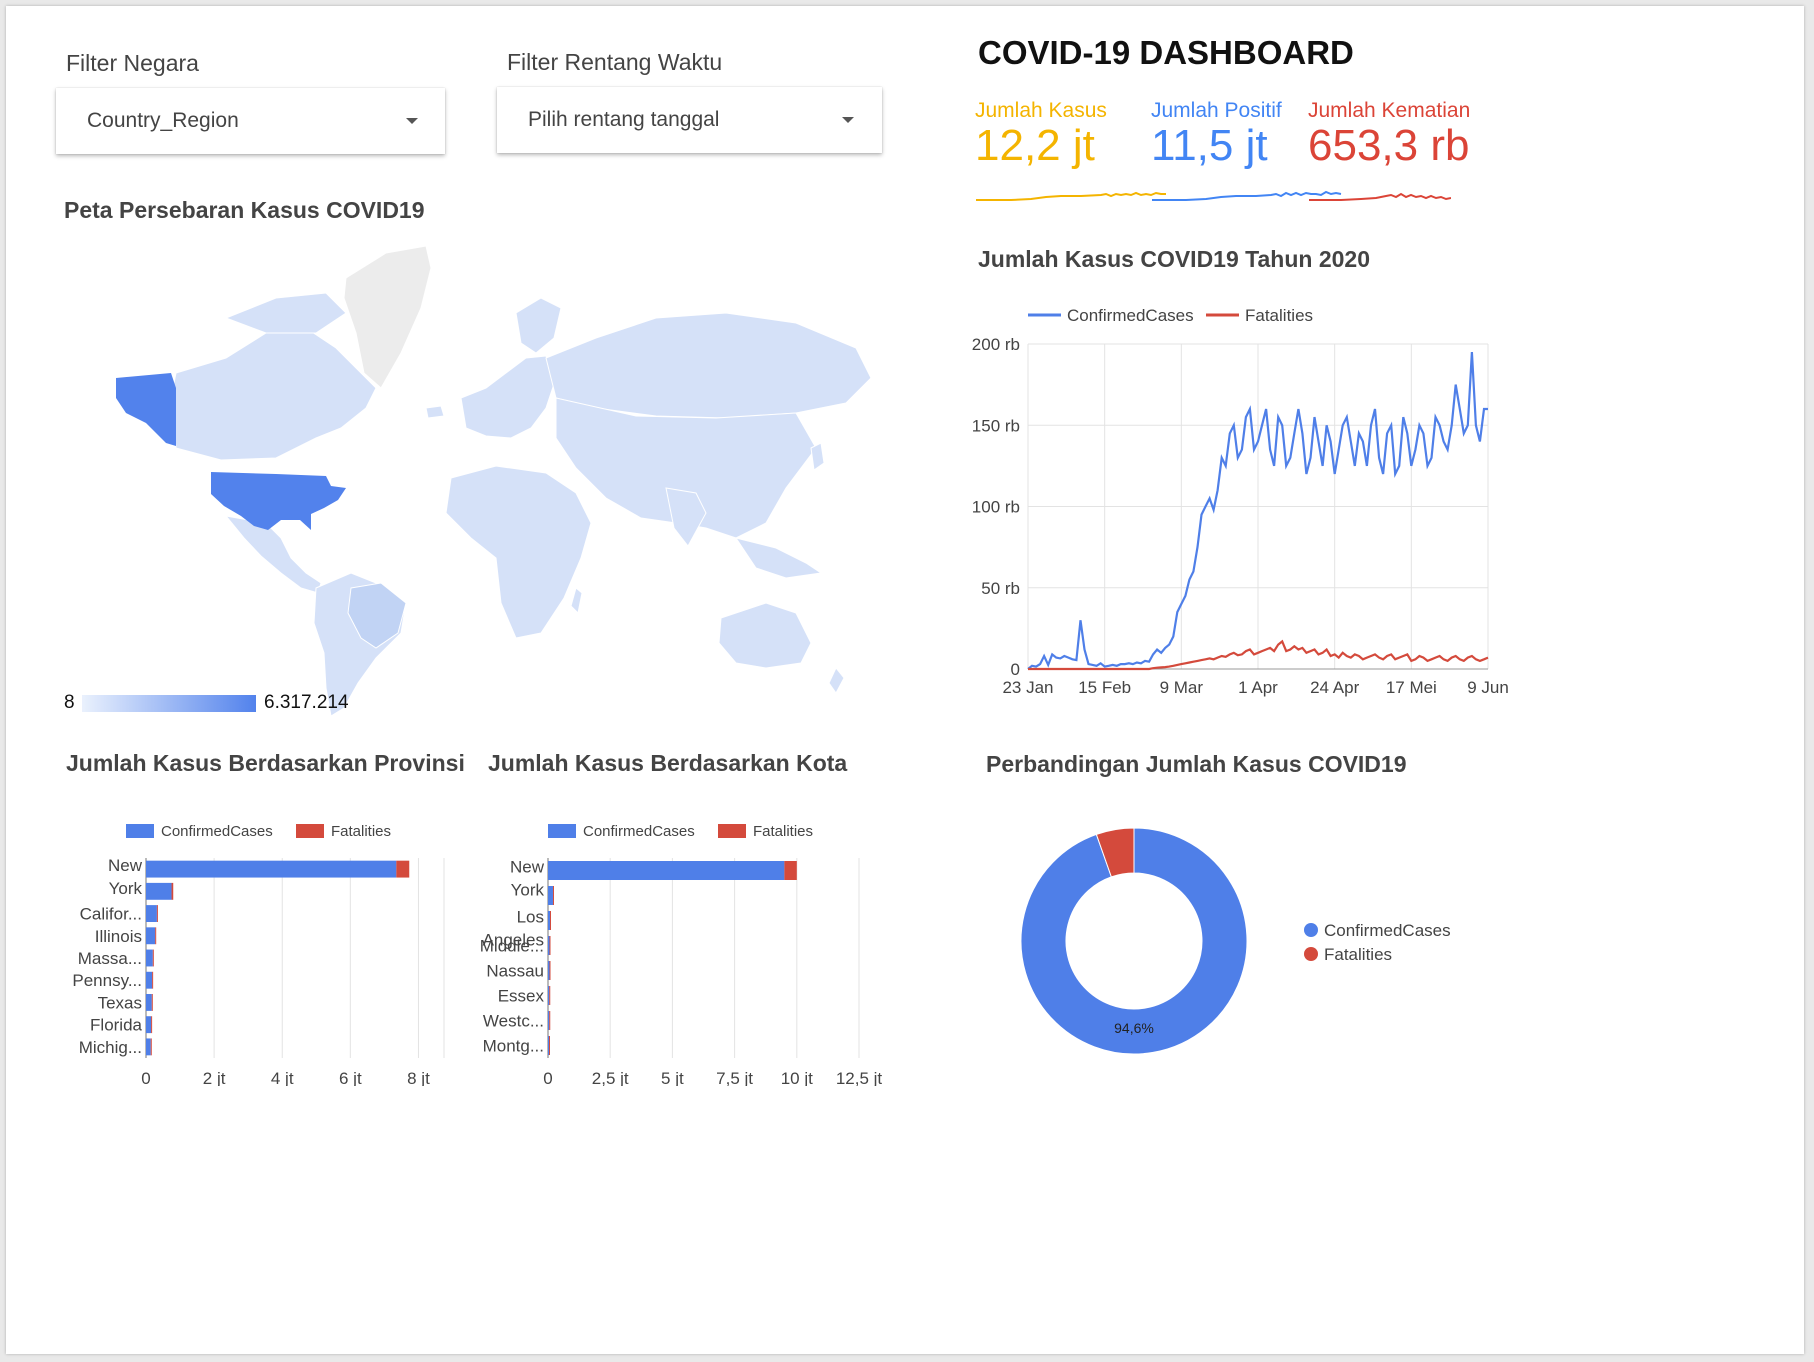 Image resolution: width=1814 pixels, height=1362 pixels. I want to click on map-title: Peta Persebaran Kasus COVID19, so click(244, 210).